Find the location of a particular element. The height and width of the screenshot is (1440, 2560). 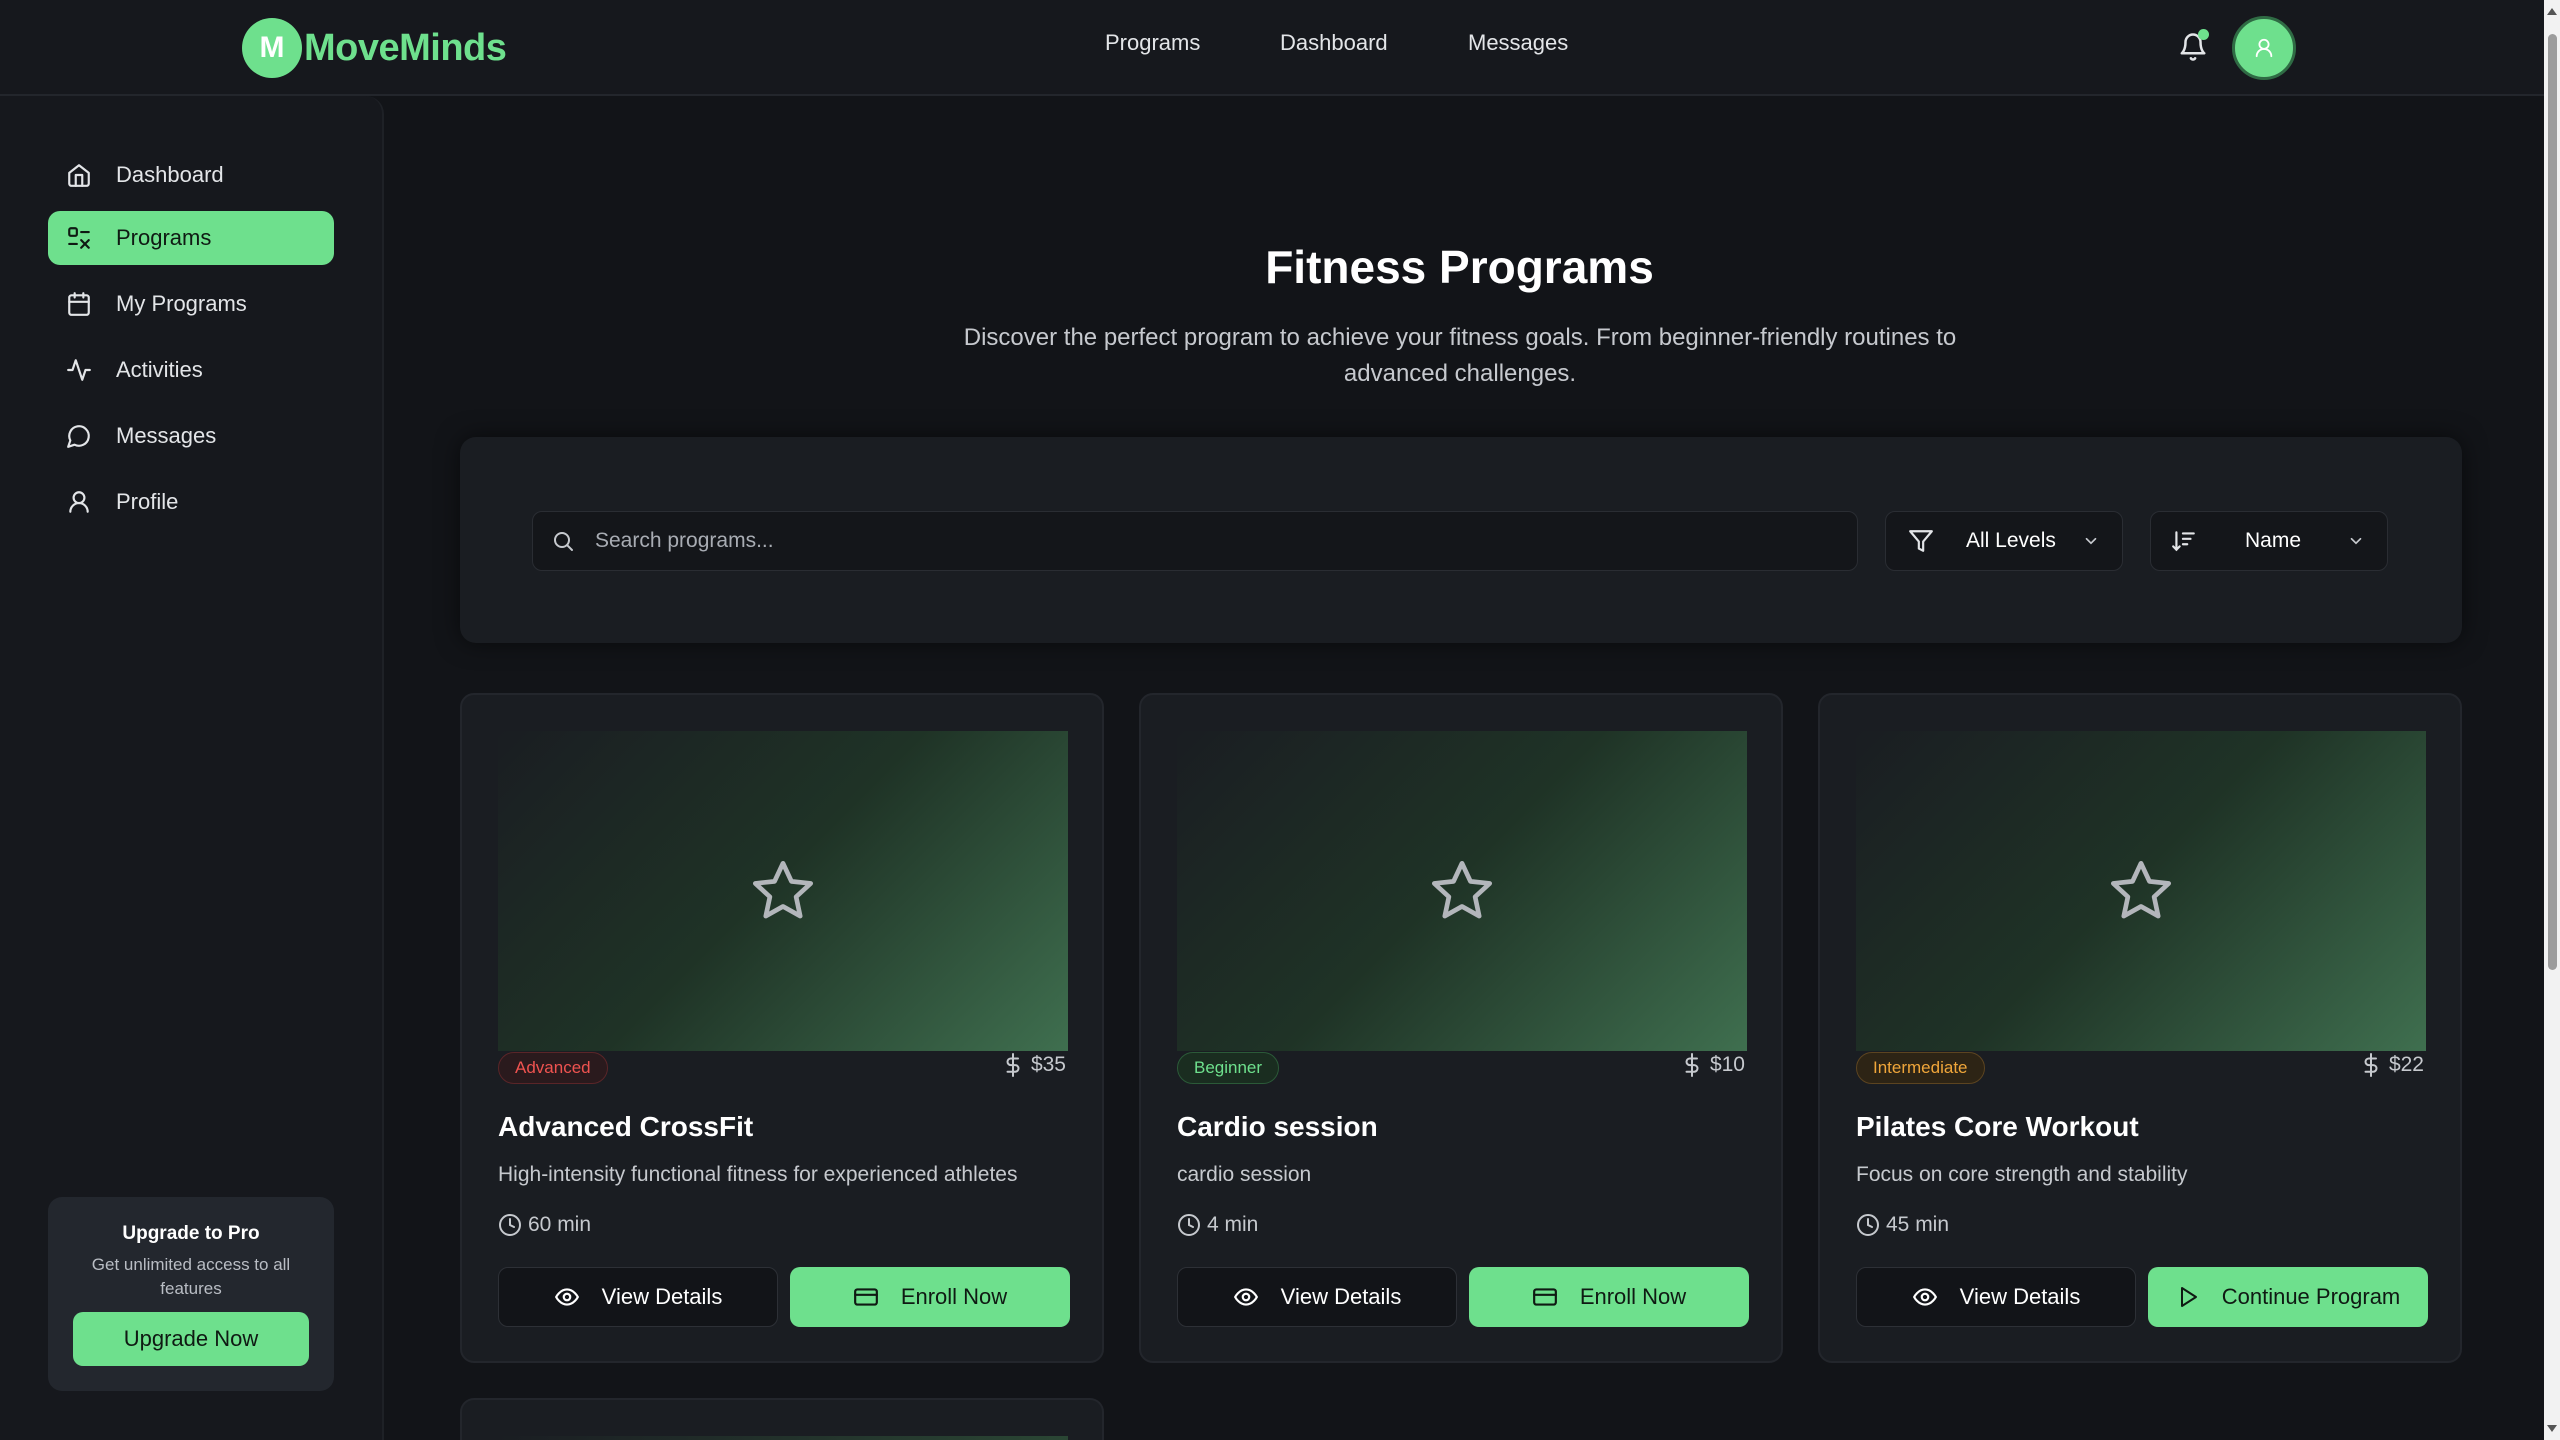

notification-dot is located at coordinates (2203, 34).